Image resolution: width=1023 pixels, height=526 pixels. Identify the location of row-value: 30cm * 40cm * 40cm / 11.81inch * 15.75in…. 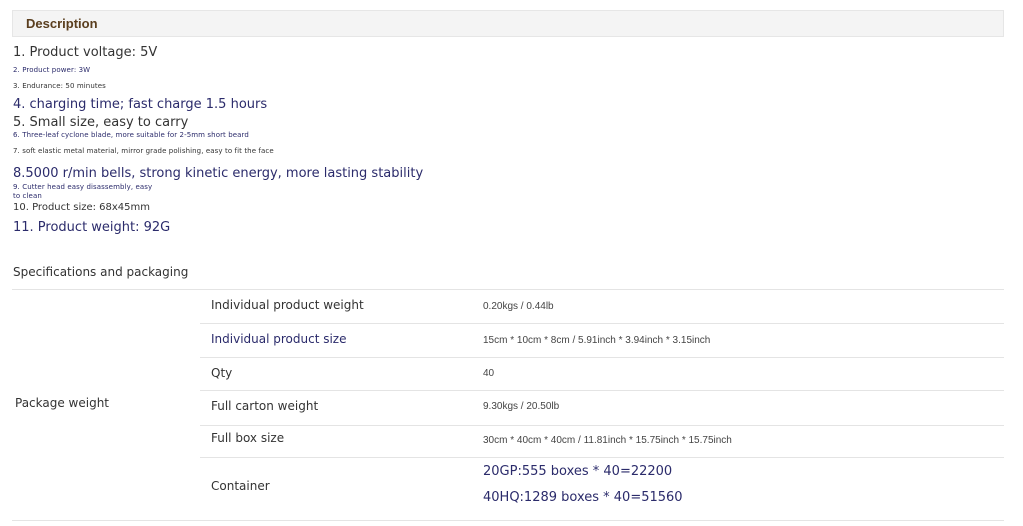
(607, 440).